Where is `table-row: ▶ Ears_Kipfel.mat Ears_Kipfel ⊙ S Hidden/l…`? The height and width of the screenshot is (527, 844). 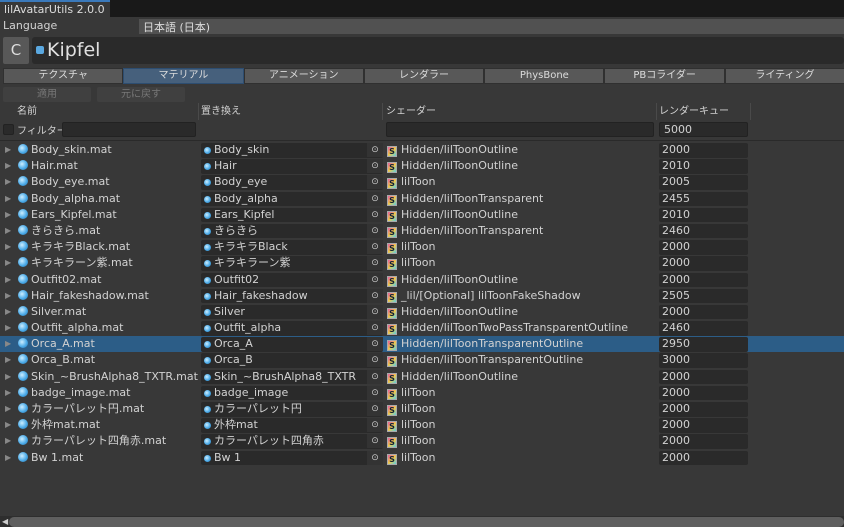 table-row: ▶ Ears_Kipfel.mat Ears_Kipfel ⊙ S Hidden/l… is located at coordinates (422, 215).